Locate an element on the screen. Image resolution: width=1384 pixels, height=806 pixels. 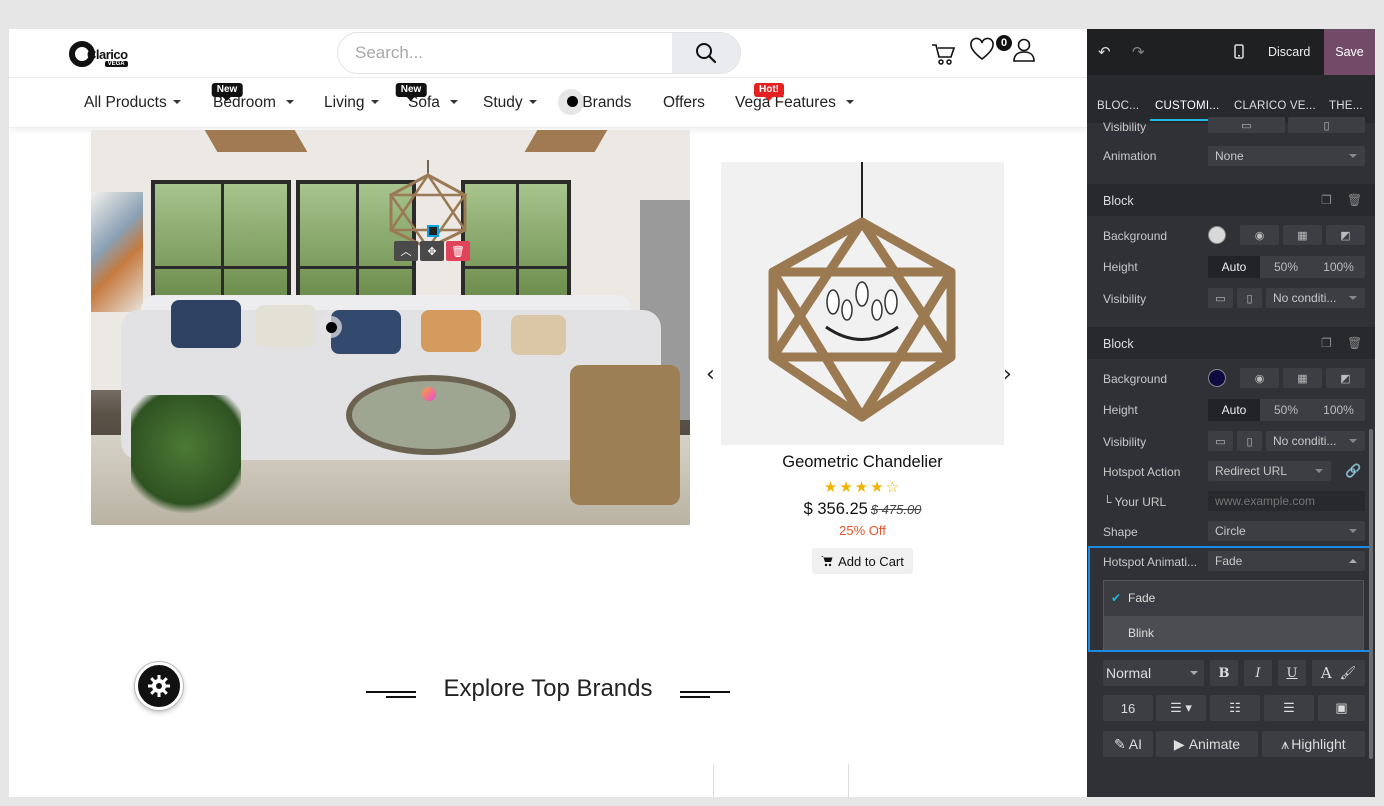
product-image is located at coordinates (862, 303).